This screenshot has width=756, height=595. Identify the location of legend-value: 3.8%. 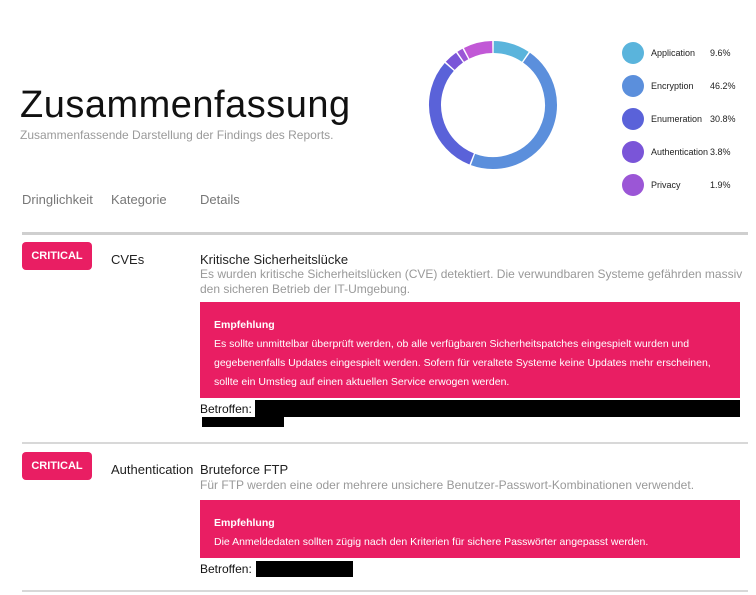
(720, 151).